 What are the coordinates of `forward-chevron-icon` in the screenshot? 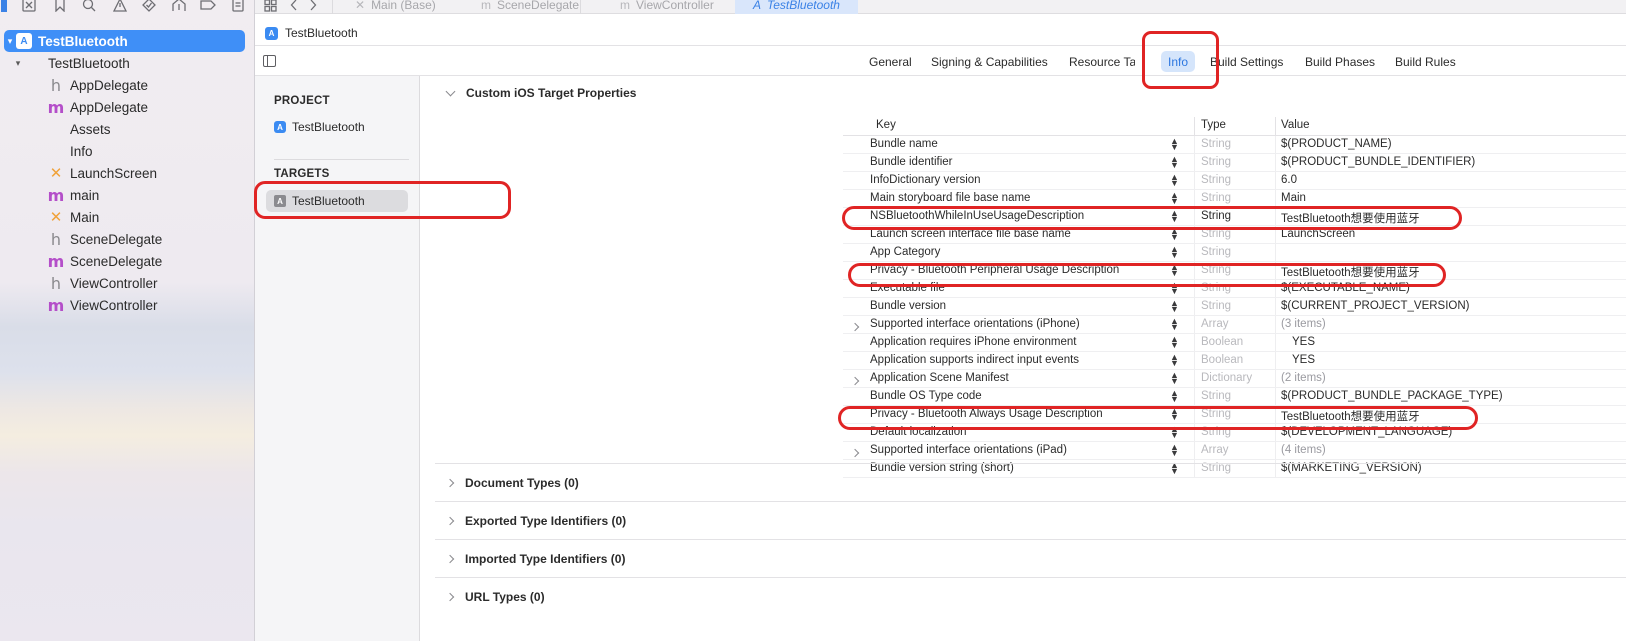 It's located at (313, 6).